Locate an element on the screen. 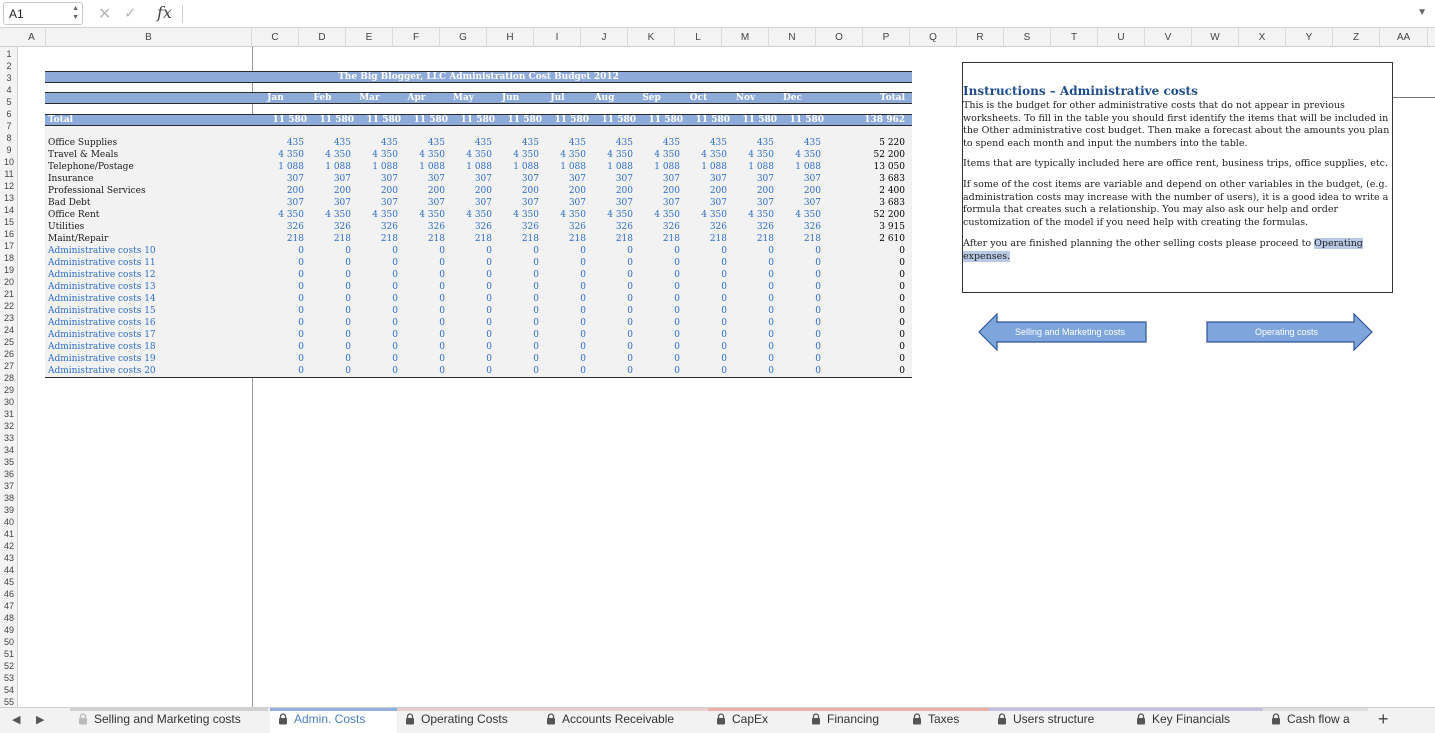 The image size is (1435, 733). add-sheet-icon: + is located at coordinates (1383, 719).